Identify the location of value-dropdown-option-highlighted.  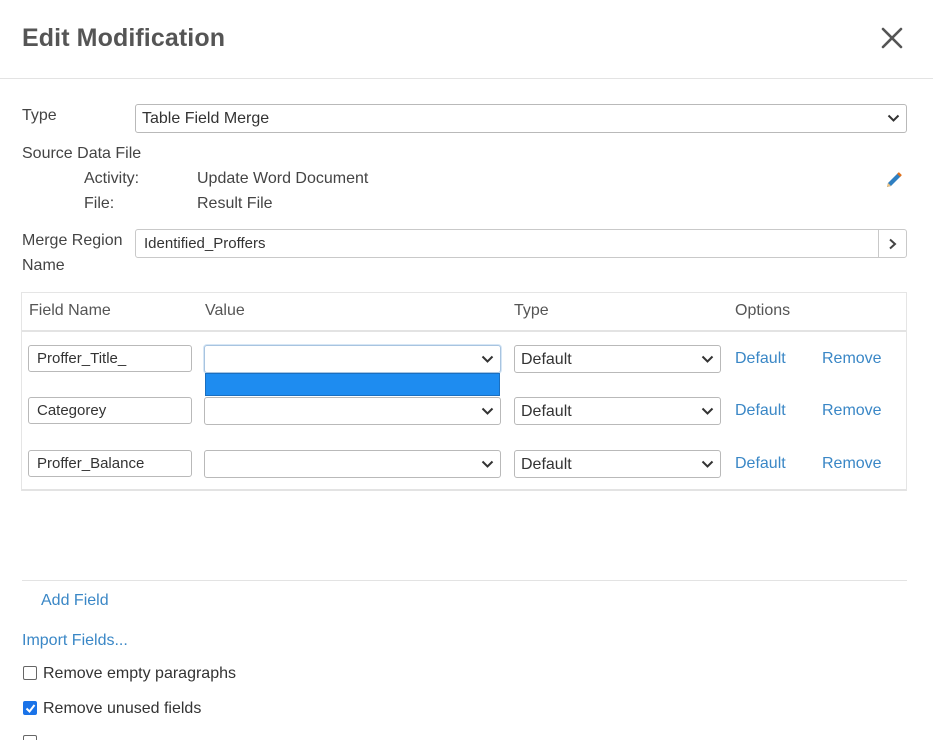
(352, 384).